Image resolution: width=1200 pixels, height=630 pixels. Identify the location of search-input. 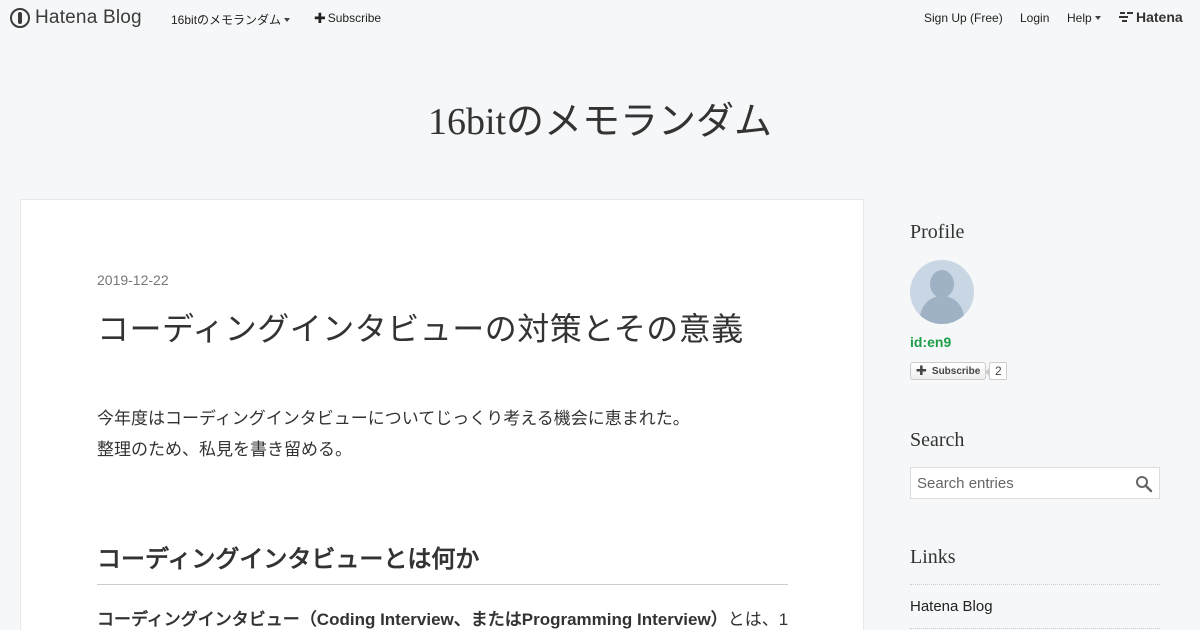
(1021, 483).